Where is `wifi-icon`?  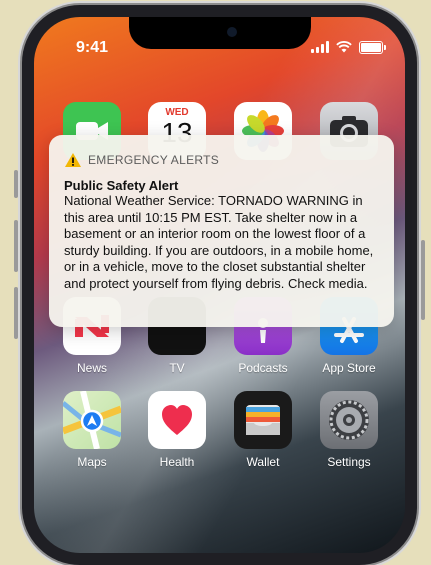 wifi-icon is located at coordinates (344, 47).